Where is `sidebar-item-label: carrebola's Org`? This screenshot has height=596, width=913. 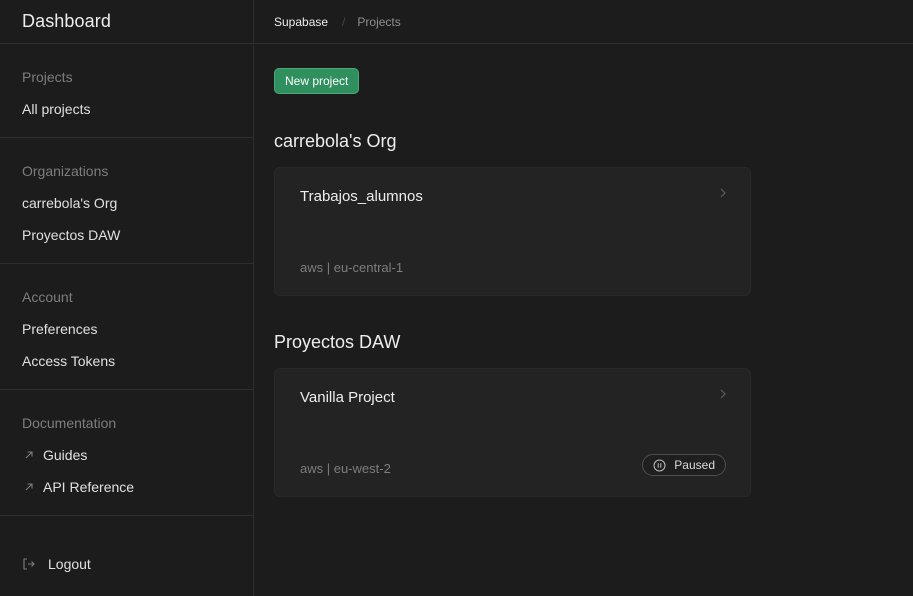
sidebar-item-label: carrebola's Org is located at coordinates (70, 203).